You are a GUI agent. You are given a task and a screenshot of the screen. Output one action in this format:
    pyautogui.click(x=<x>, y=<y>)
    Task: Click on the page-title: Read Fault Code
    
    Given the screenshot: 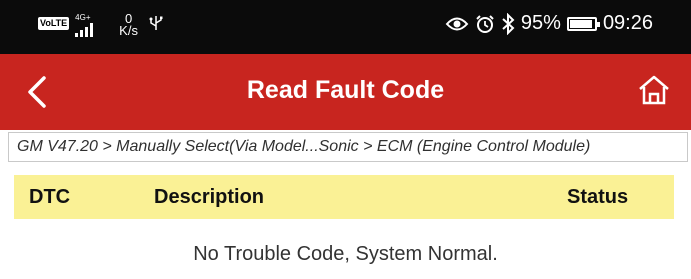 What is the action you would take?
    pyautogui.click(x=345, y=90)
    